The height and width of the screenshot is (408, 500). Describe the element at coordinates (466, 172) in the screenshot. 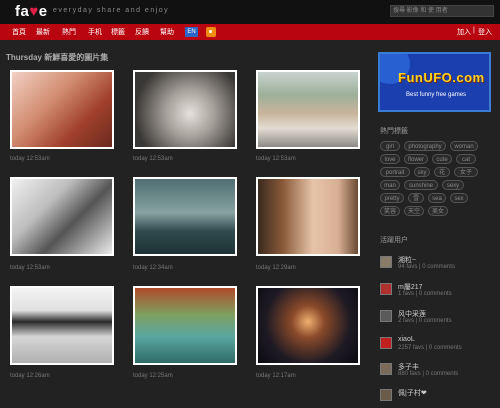

I see `tag-item: 女子` at that location.